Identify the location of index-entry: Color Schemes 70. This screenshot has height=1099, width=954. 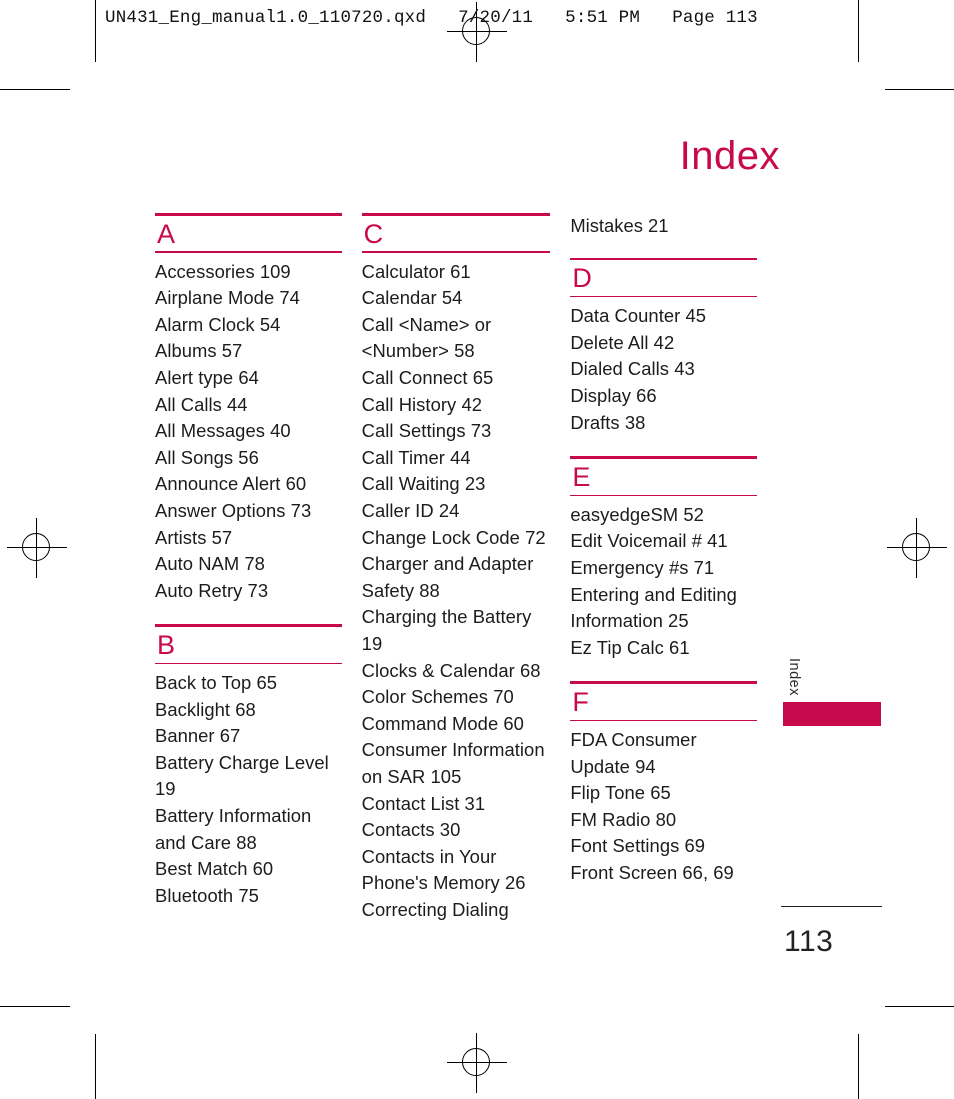
(456, 697).